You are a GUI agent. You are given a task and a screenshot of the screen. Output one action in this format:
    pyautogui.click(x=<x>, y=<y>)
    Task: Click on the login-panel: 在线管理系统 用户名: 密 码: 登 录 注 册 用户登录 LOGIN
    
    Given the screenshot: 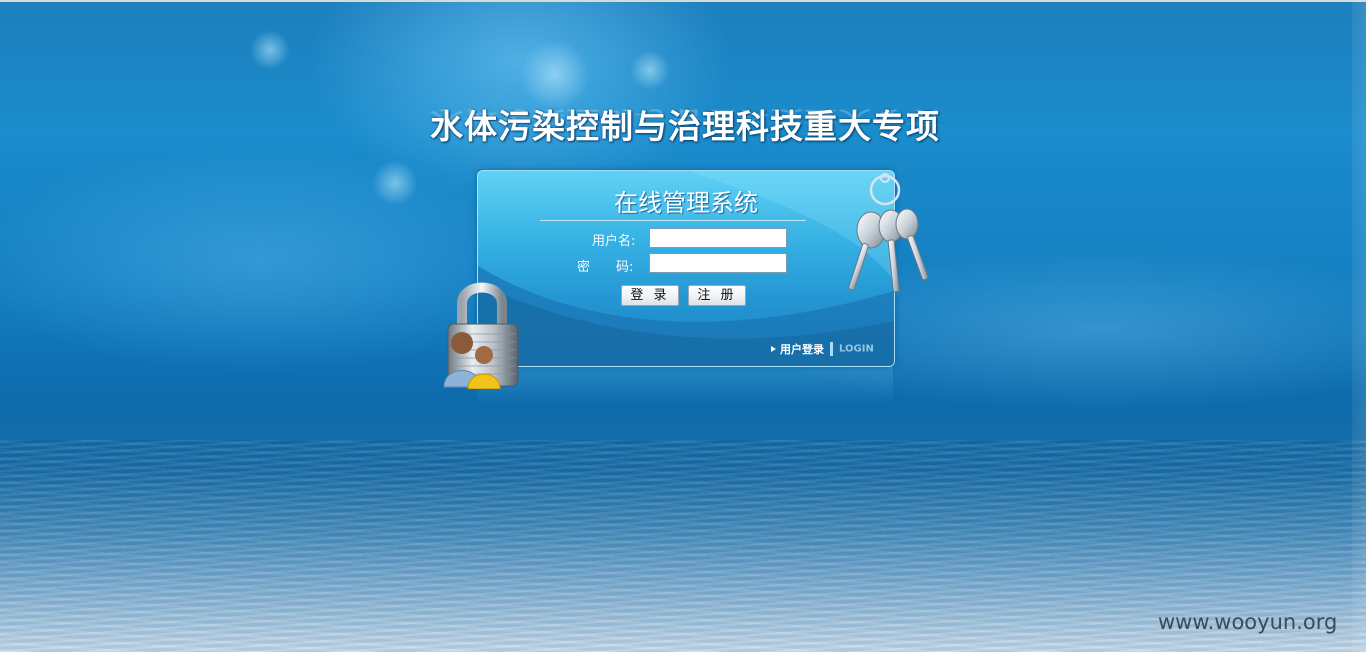 What is the action you would take?
    pyautogui.click(x=686, y=268)
    